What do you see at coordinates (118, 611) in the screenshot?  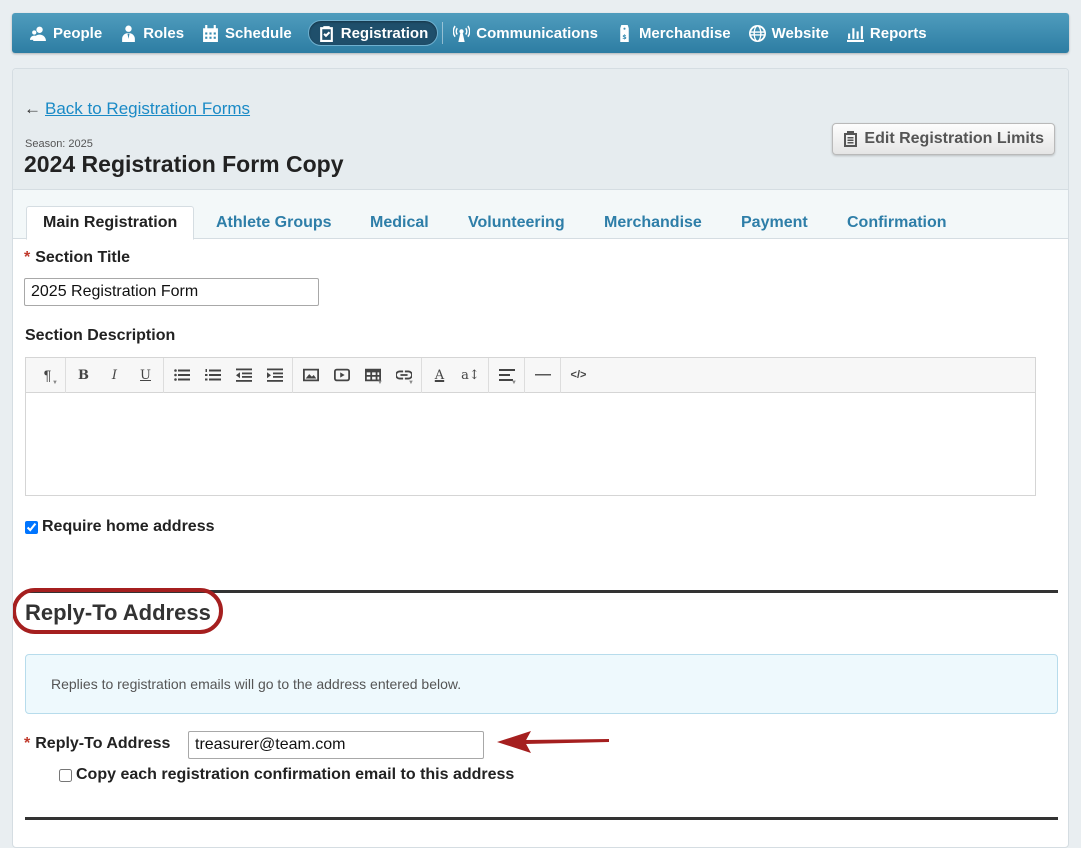 I see `annotation-highlight-ellipse` at bounding box center [118, 611].